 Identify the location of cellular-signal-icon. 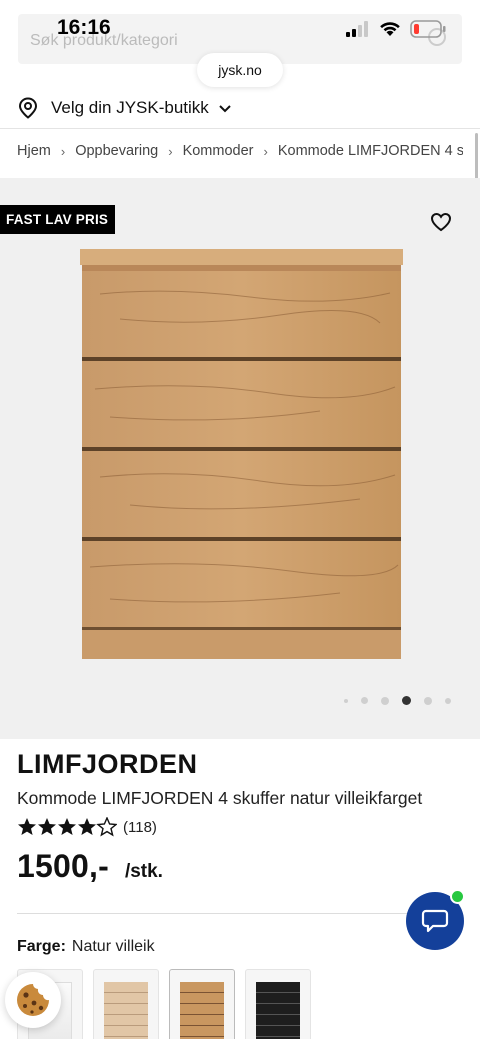
(357, 29).